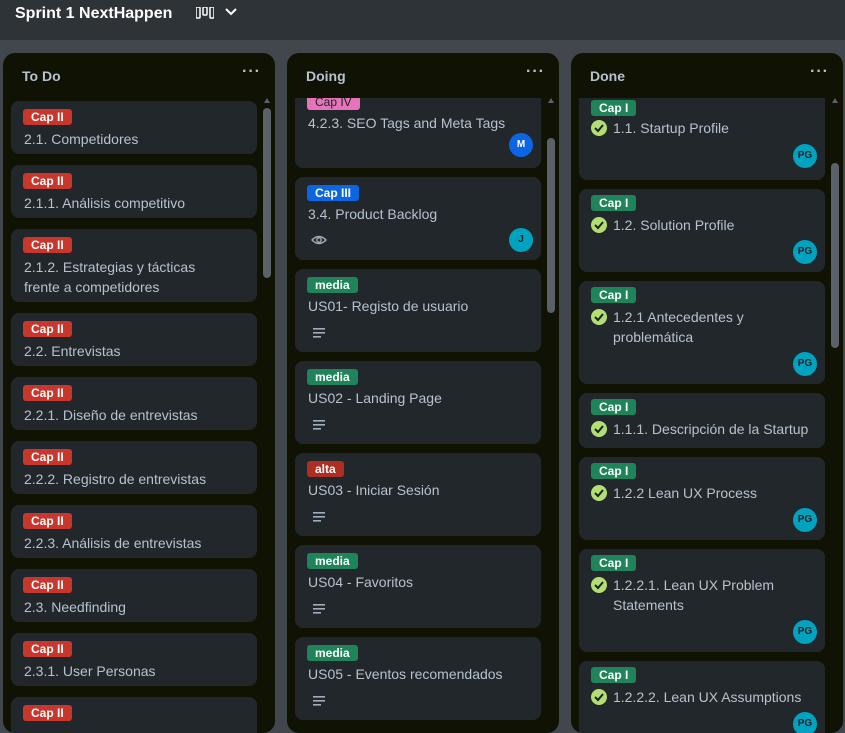 The image size is (845, 733). I want to click on card-title: 3.4. Product Backlog, so click(373, 214).